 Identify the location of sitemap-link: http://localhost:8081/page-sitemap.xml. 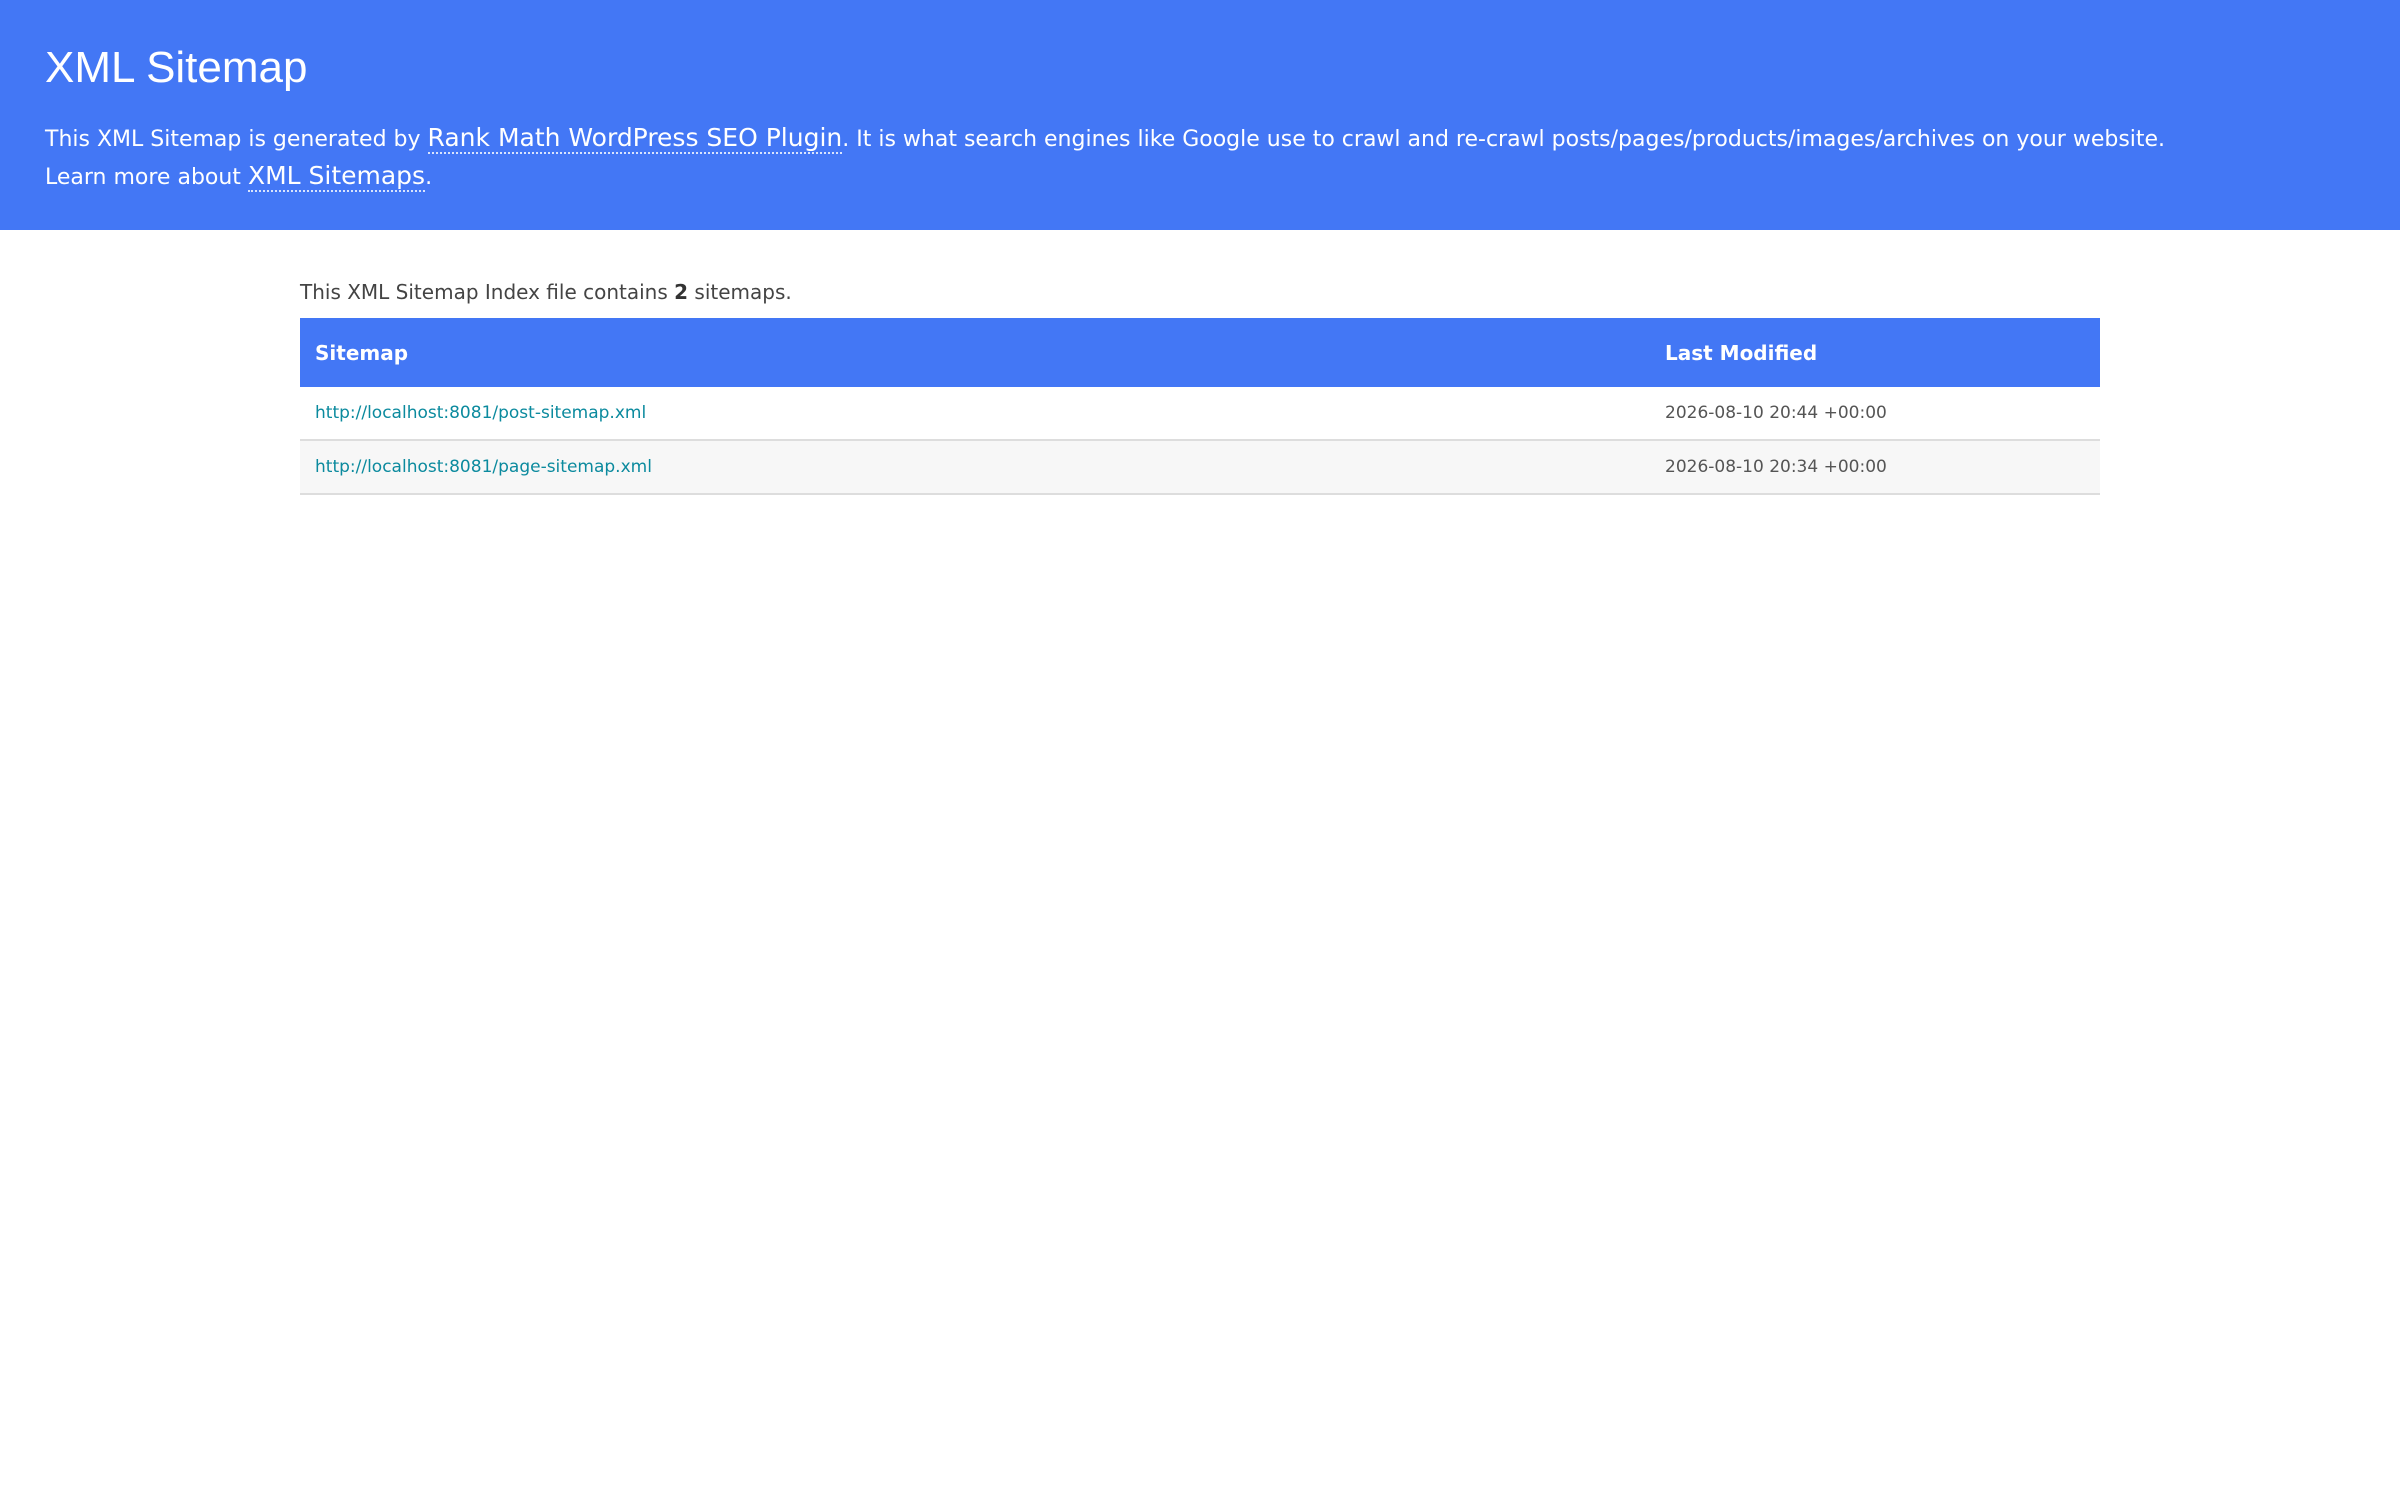
(483, 467).